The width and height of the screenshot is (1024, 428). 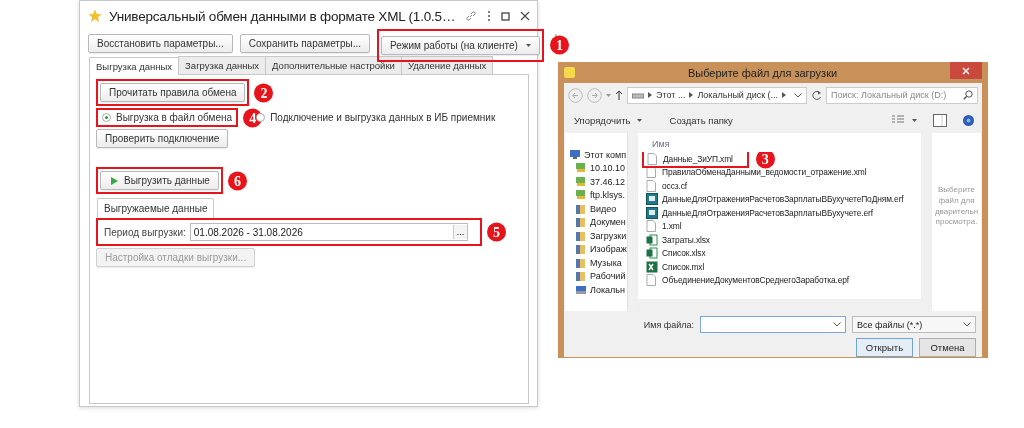 What do you see at coordinates (762, 72) in the screenshot?
I see `dialog-title: Выберите файл для загрузки` at bounding box center [762, 72].